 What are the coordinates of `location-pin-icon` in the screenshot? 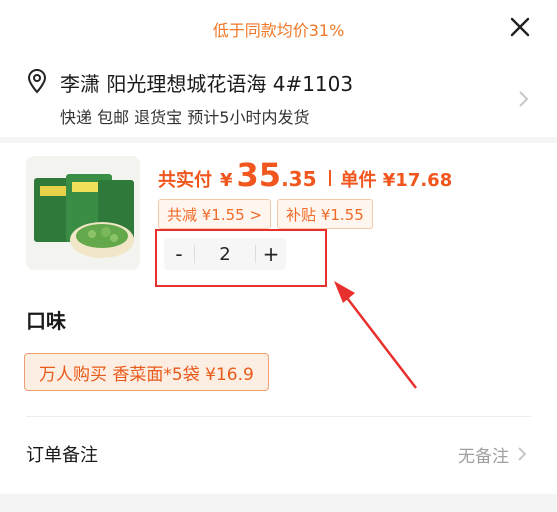 It's located at (37, 81).